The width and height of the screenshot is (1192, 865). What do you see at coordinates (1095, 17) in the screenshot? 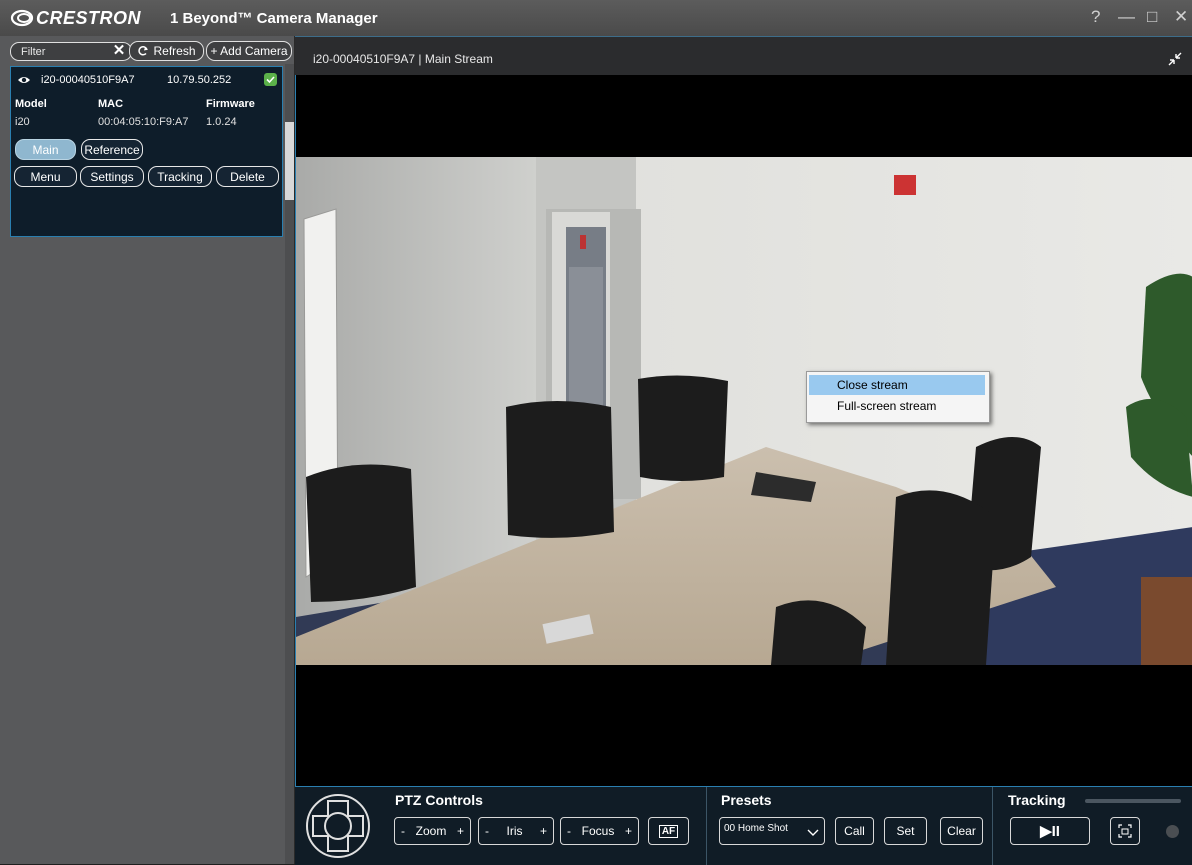
I see `help-button: ?` at bounding box center [1095, 17].